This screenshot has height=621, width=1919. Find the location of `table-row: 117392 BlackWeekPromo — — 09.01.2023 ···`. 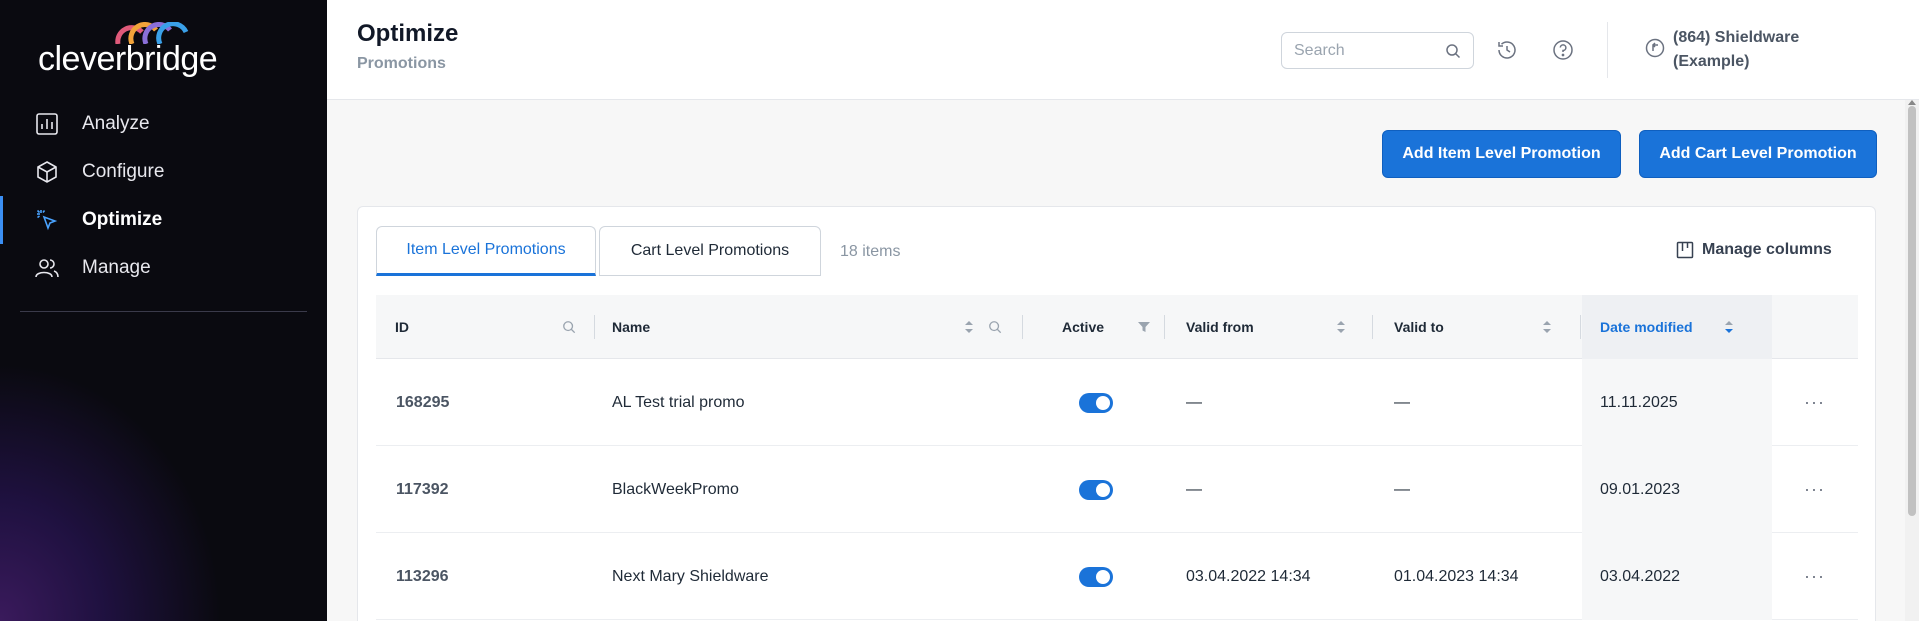

table-row: 117392 BlackWeekPromo — — 09.01.2023 ··· is located at coordinates (1117, 489).